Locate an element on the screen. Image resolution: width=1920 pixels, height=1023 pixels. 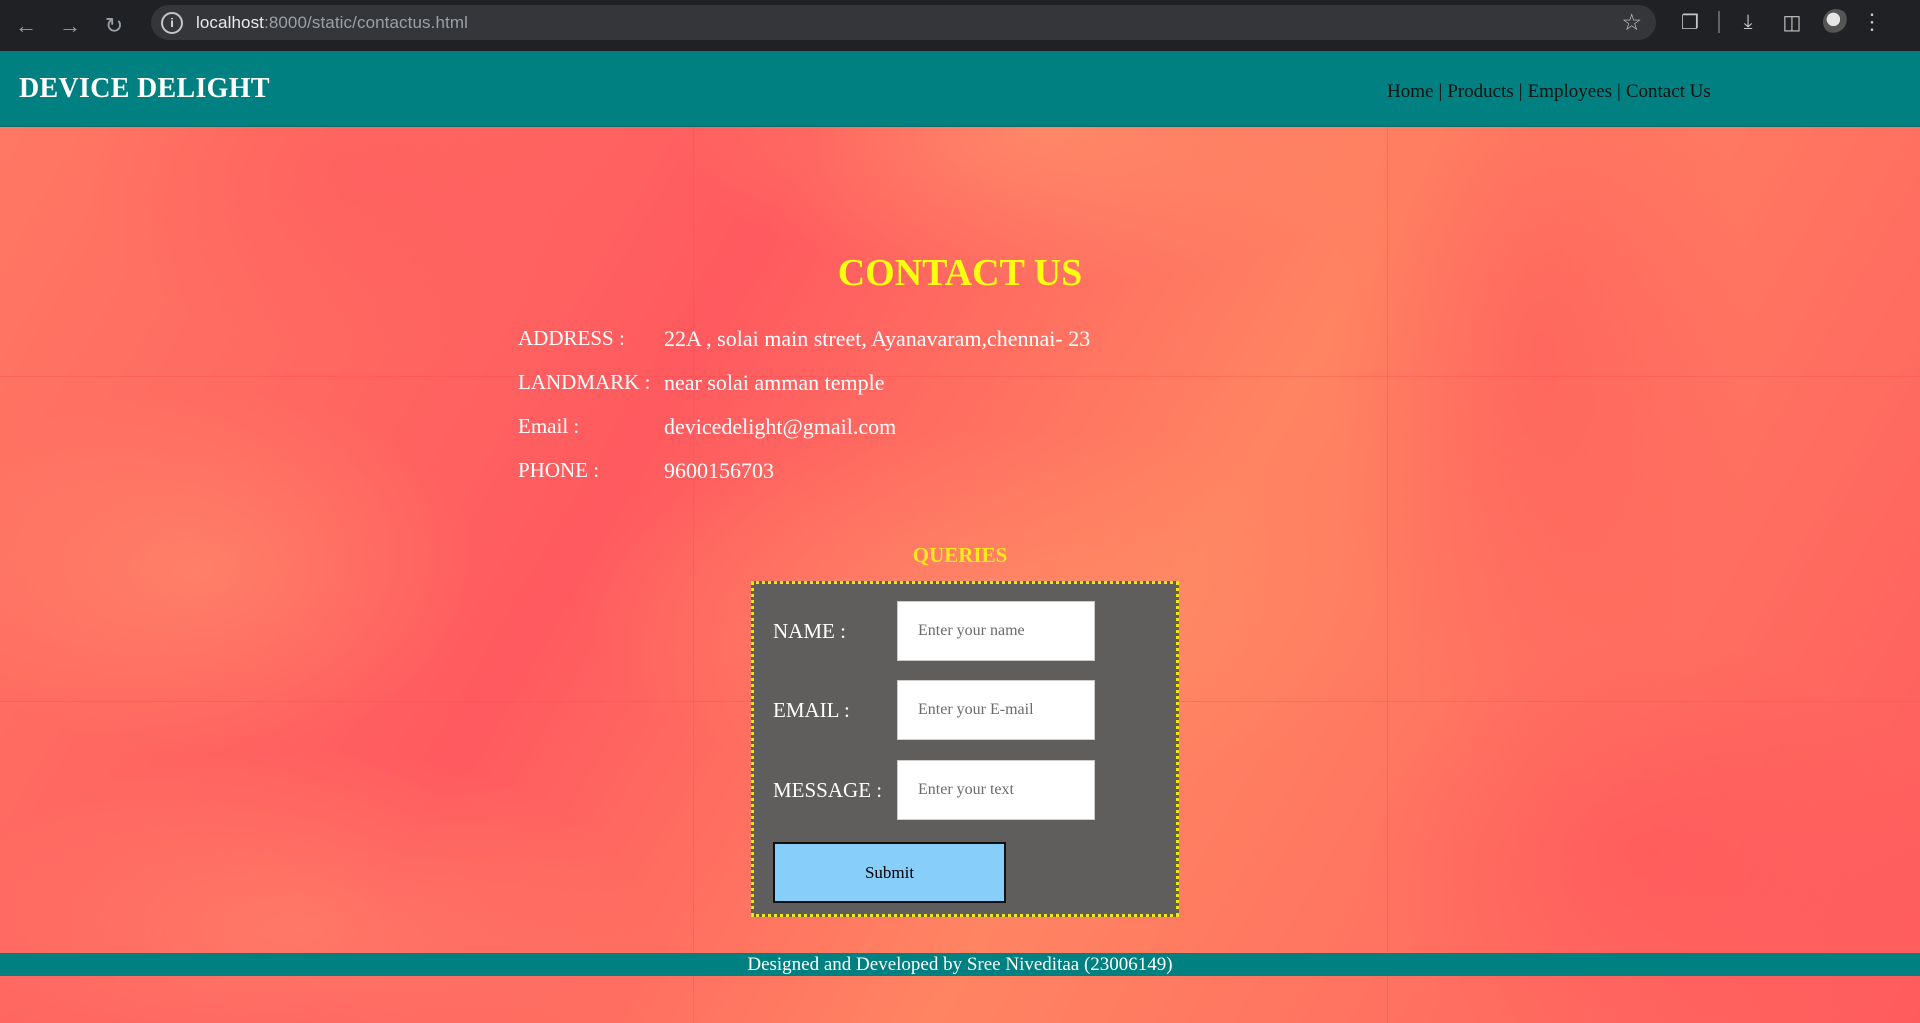
email-form-row: EMAIL : is located at coordinates (934, 710).